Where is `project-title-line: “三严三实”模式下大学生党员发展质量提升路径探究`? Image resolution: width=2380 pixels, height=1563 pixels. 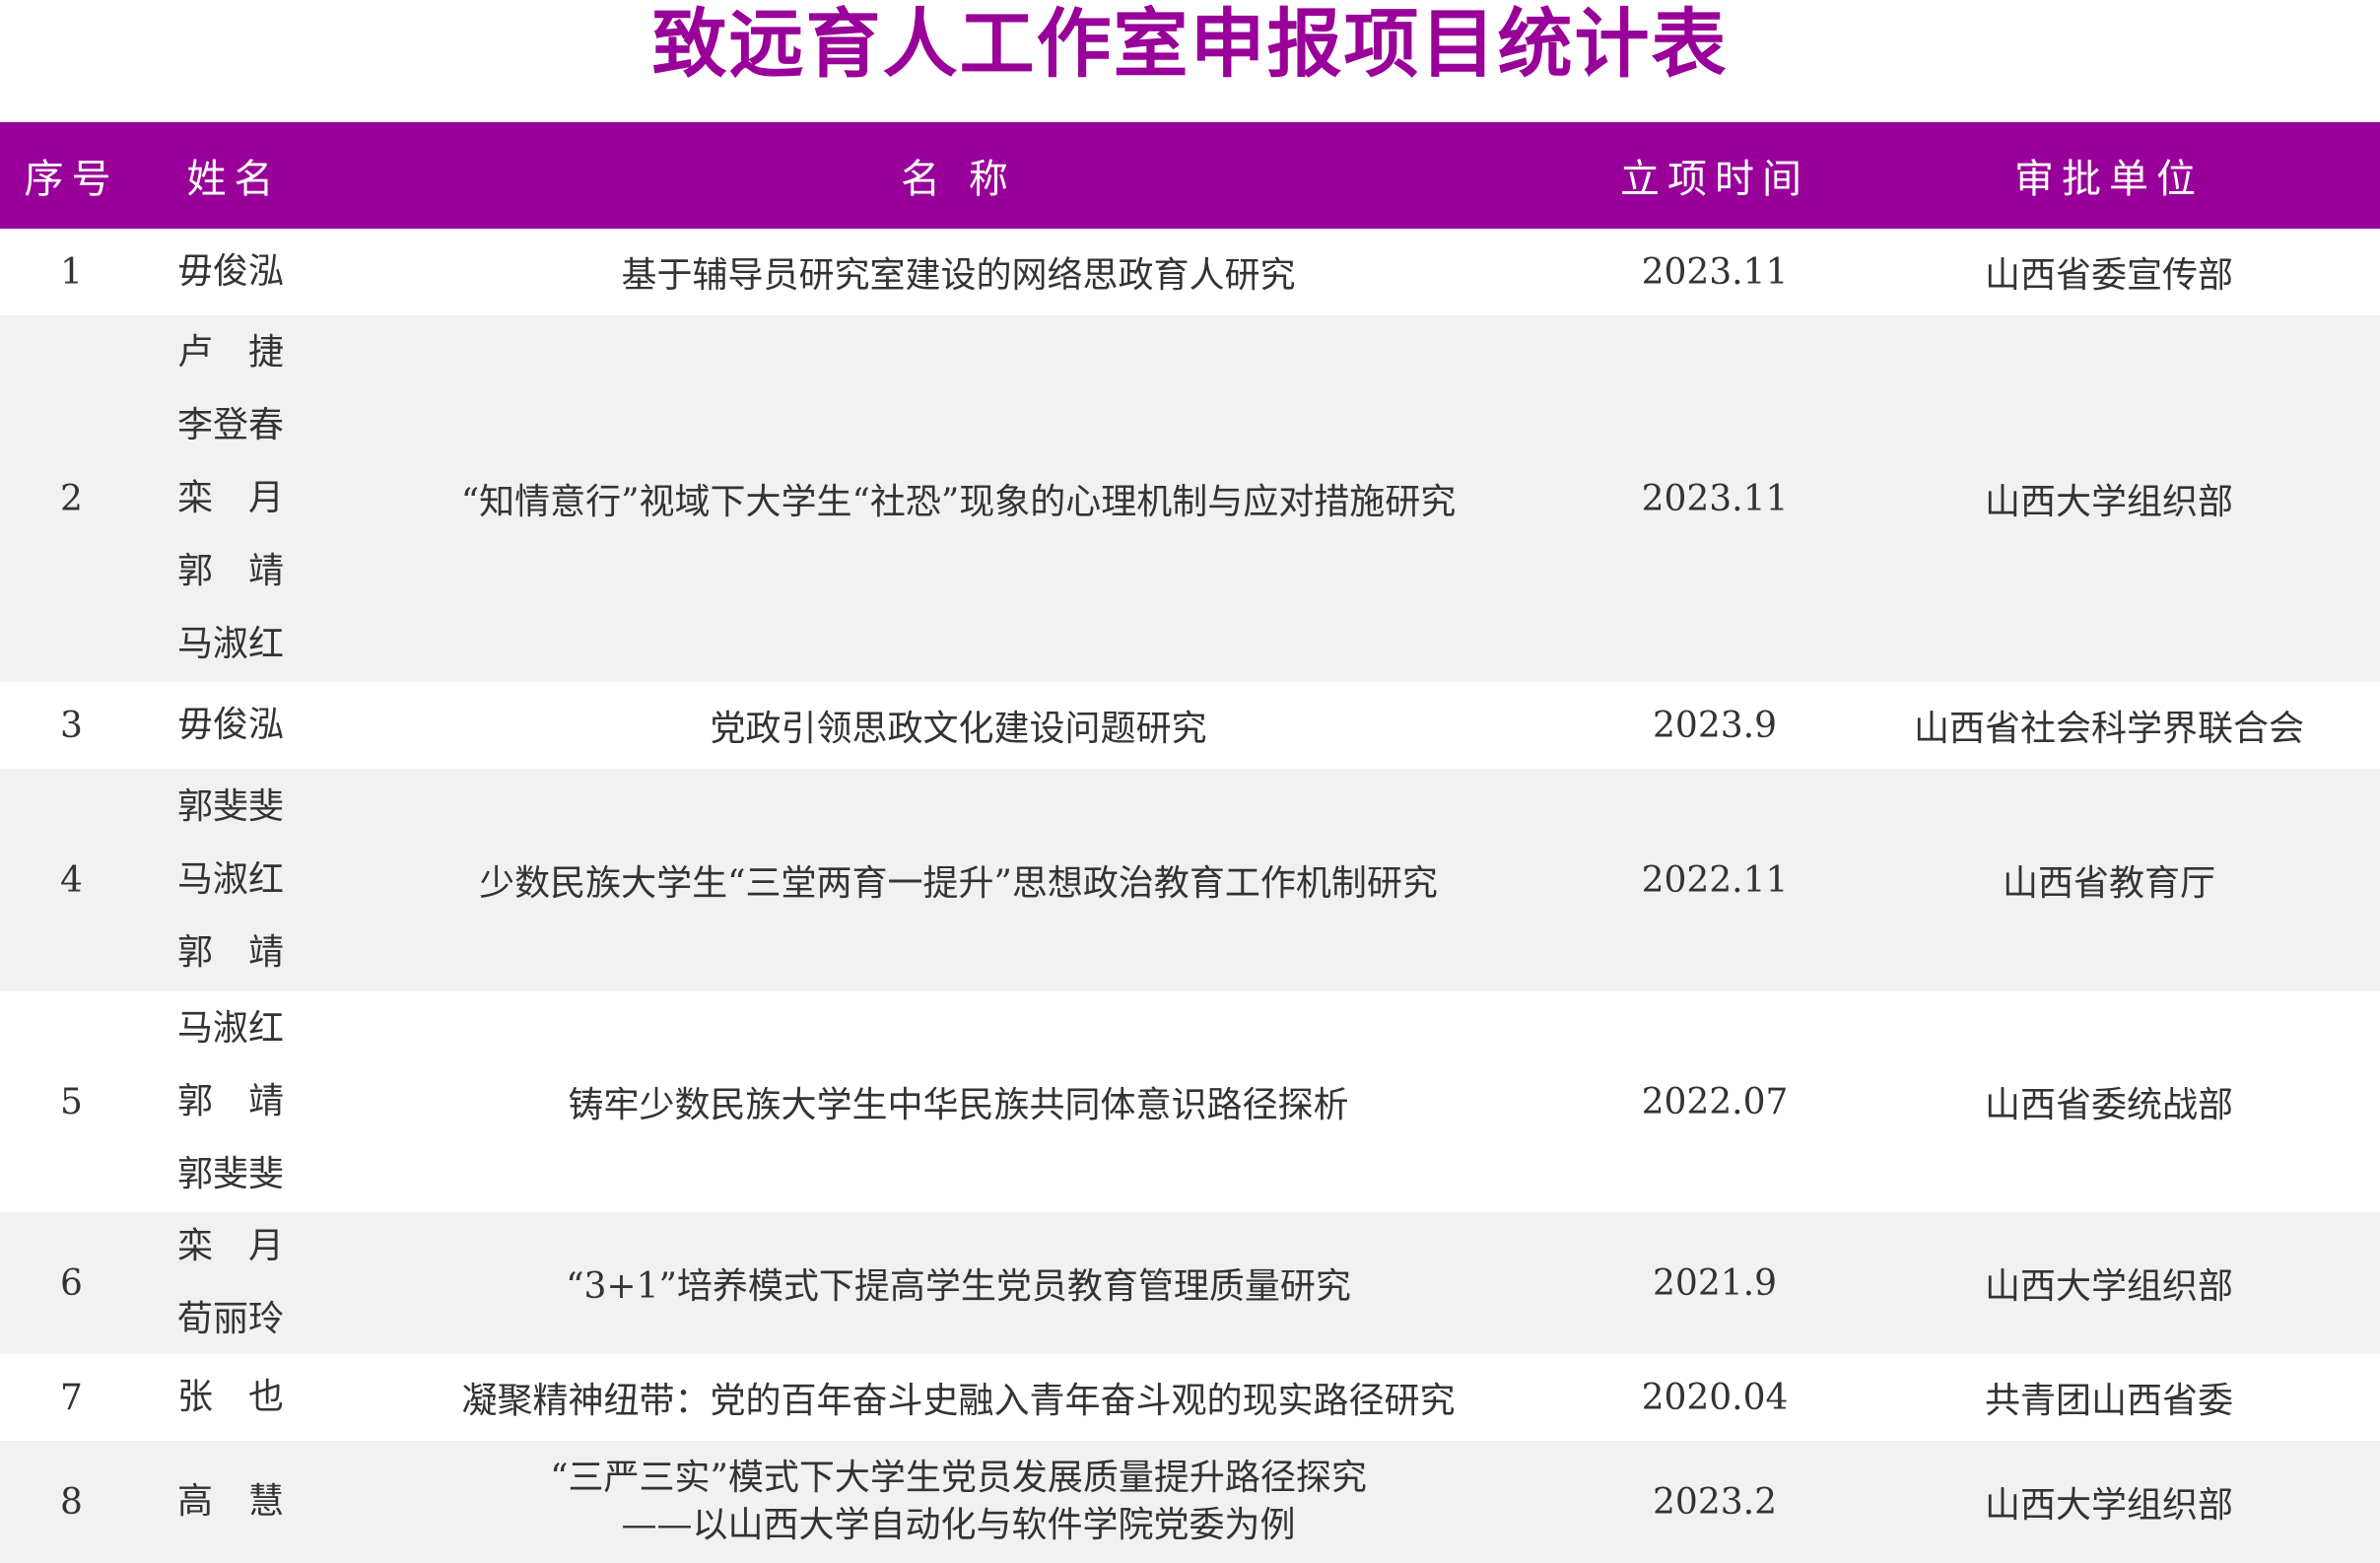
project-title-line: “三严三实”模式下大学生党员发展质量提升路径探究 is located at coordinates (958, 1478).